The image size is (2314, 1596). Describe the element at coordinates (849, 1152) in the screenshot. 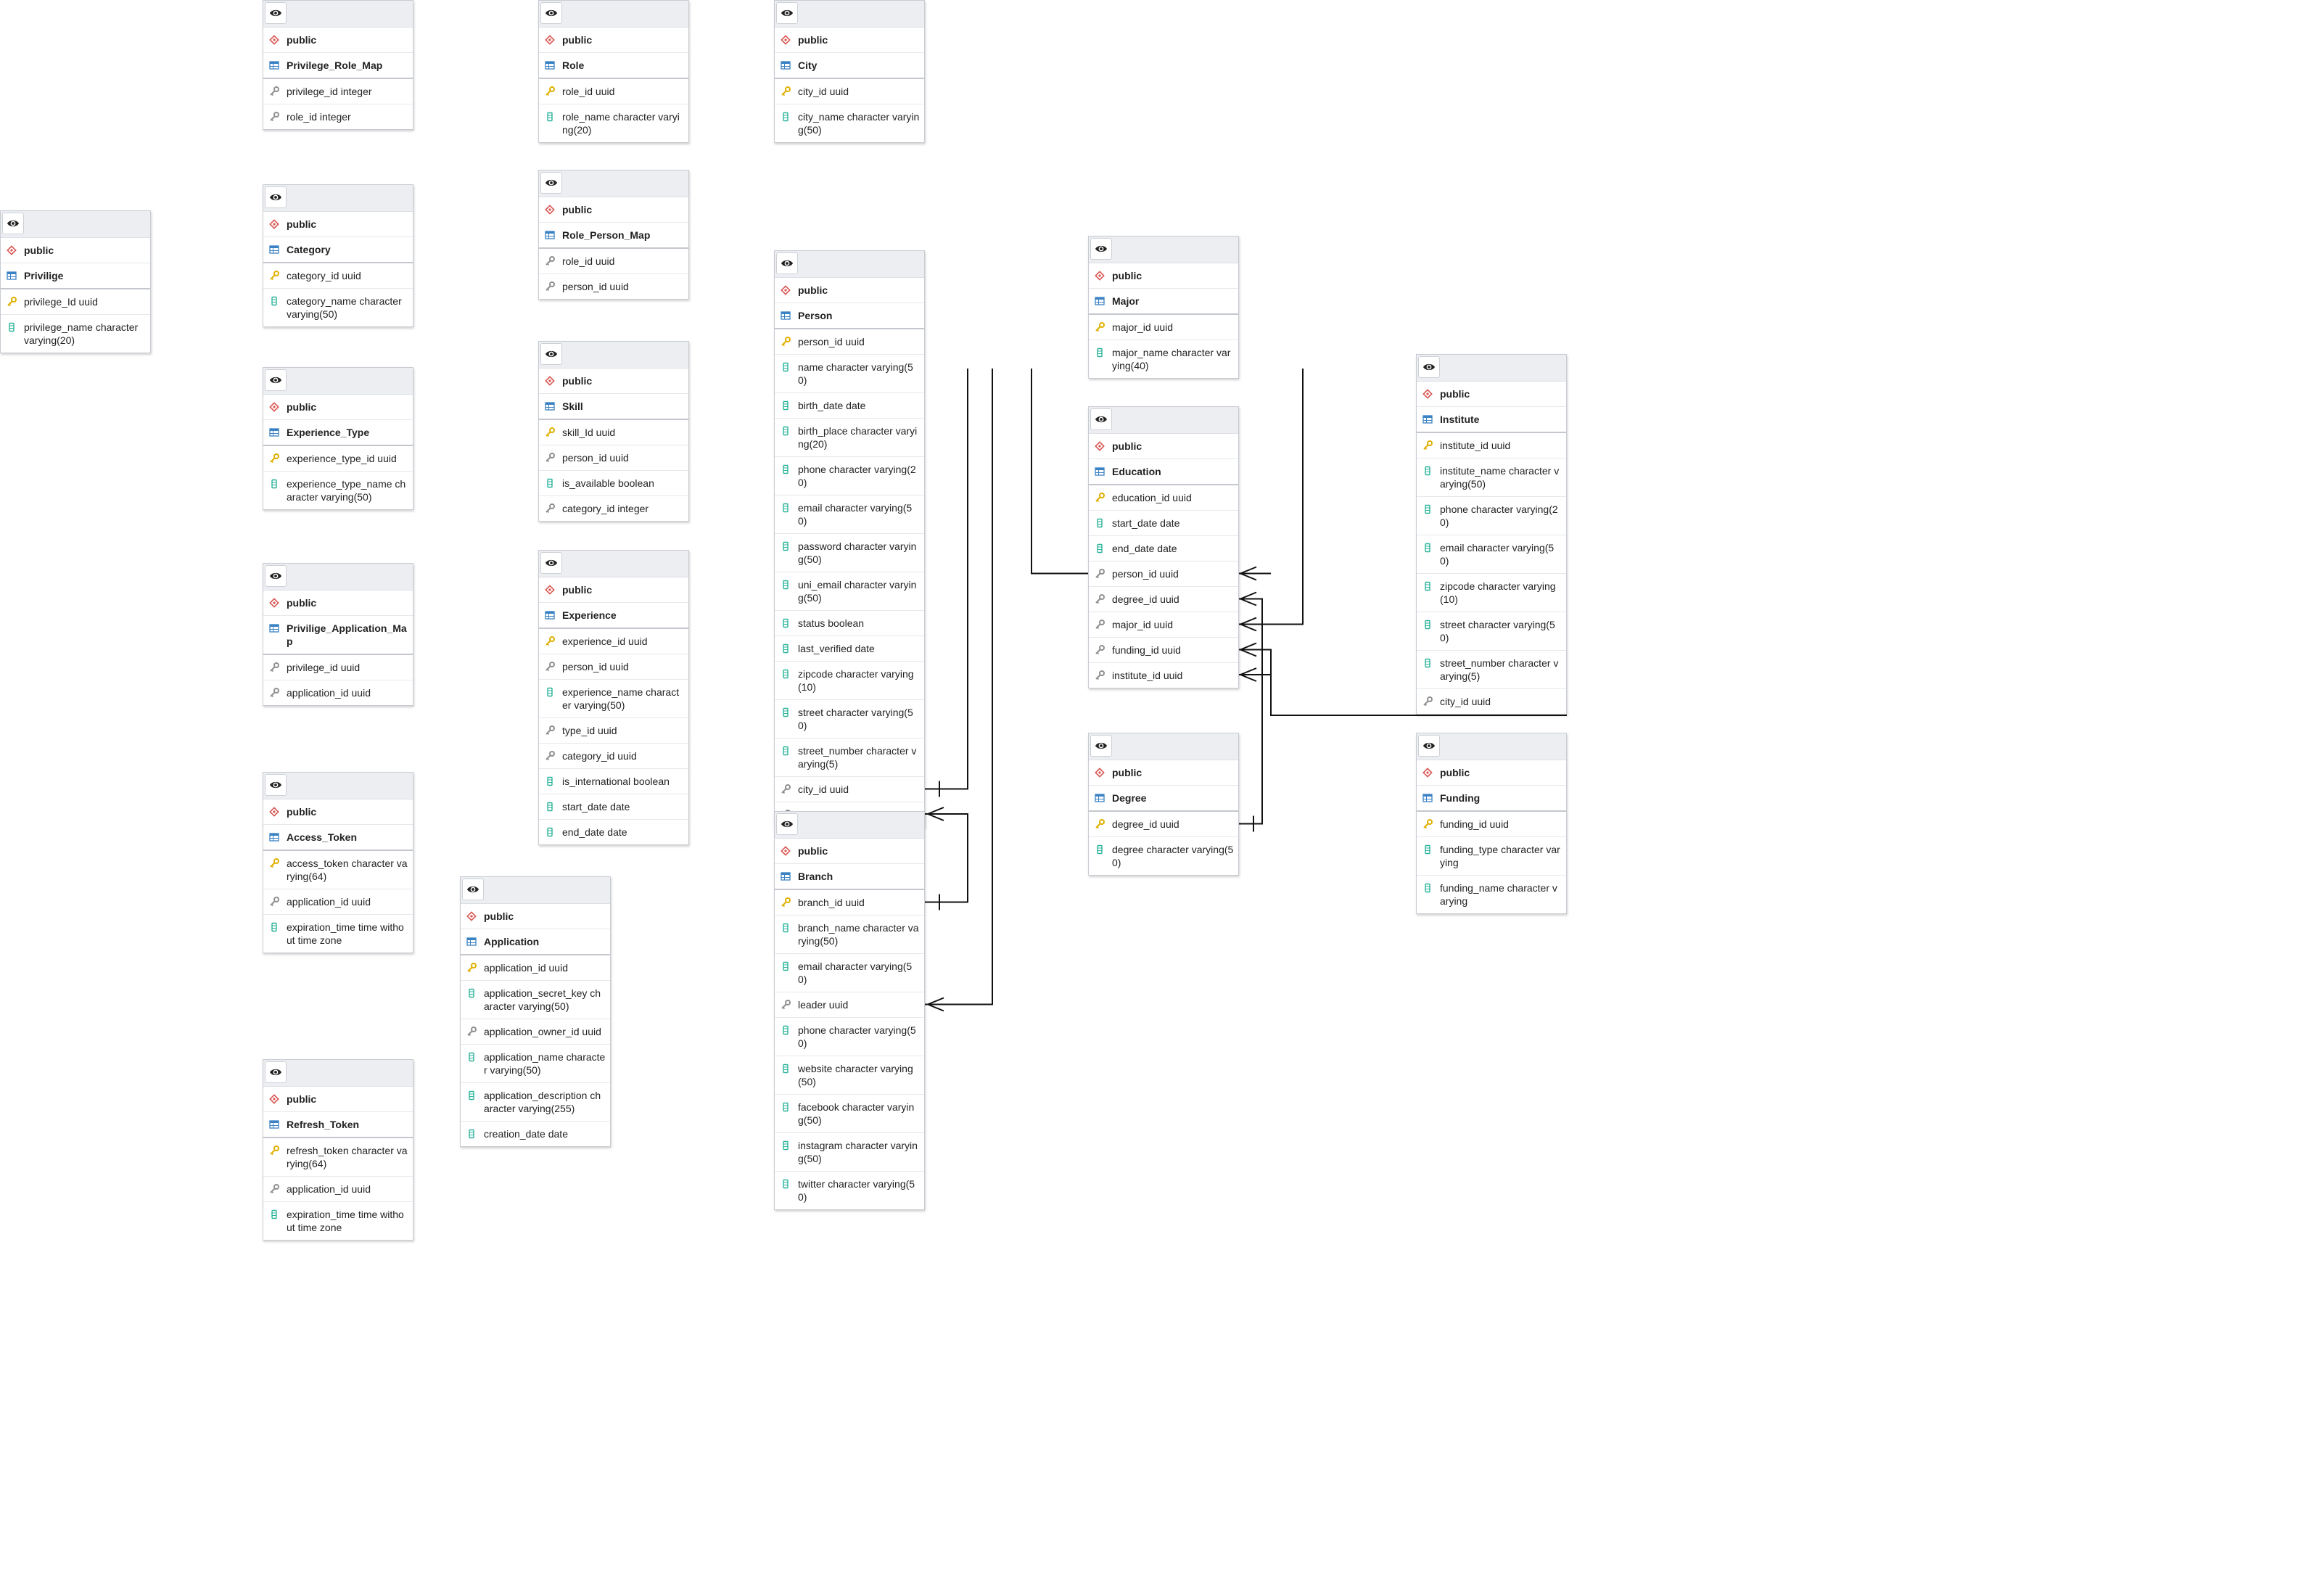

I see `column-row: instagram character varying(50)` at that location.